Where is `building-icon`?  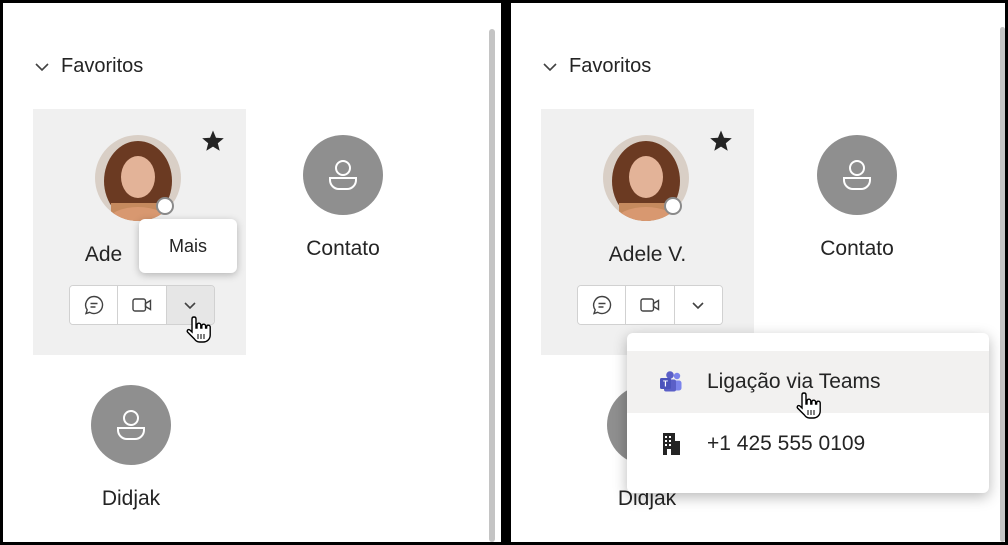 building-icon is located at coordinates (671, 444).